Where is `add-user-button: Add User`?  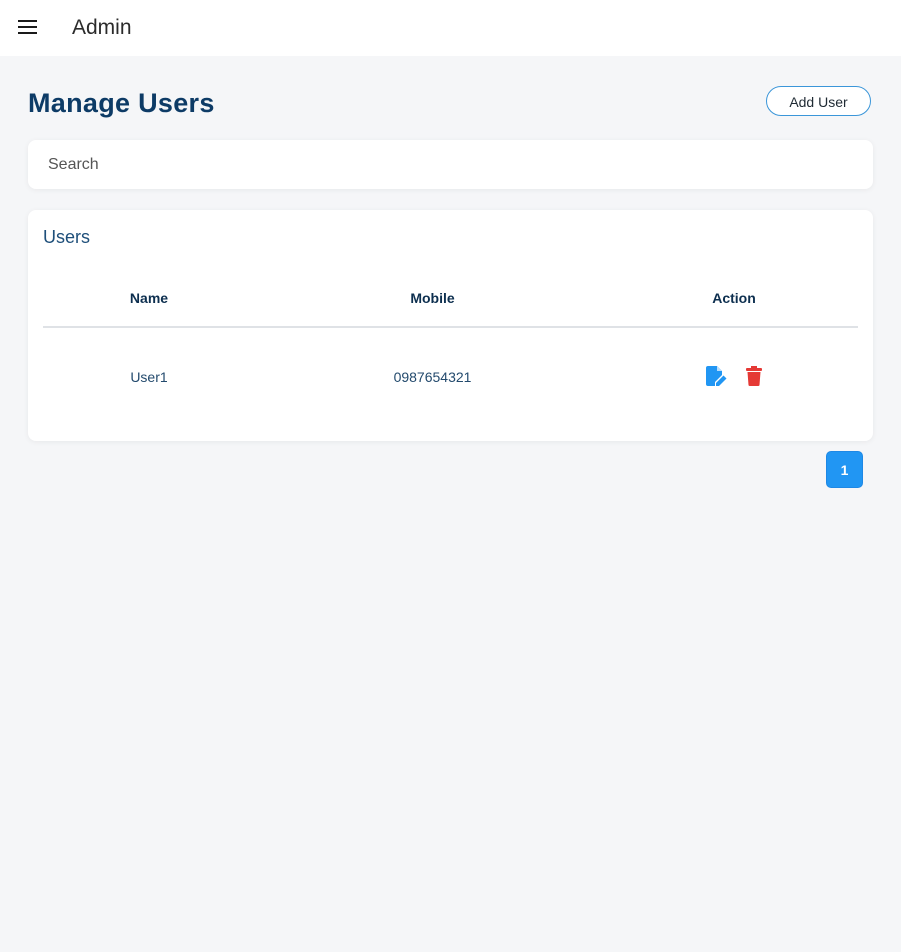 add-user-button: Add User is located at coordinates (818, 101).